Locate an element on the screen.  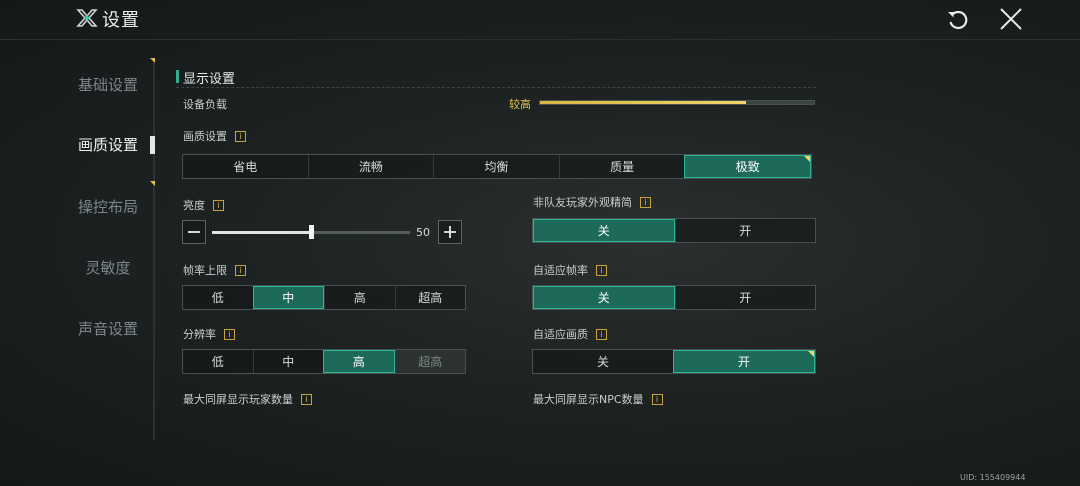
resolution-option-label: 高 is located at coordinates (358, 362).